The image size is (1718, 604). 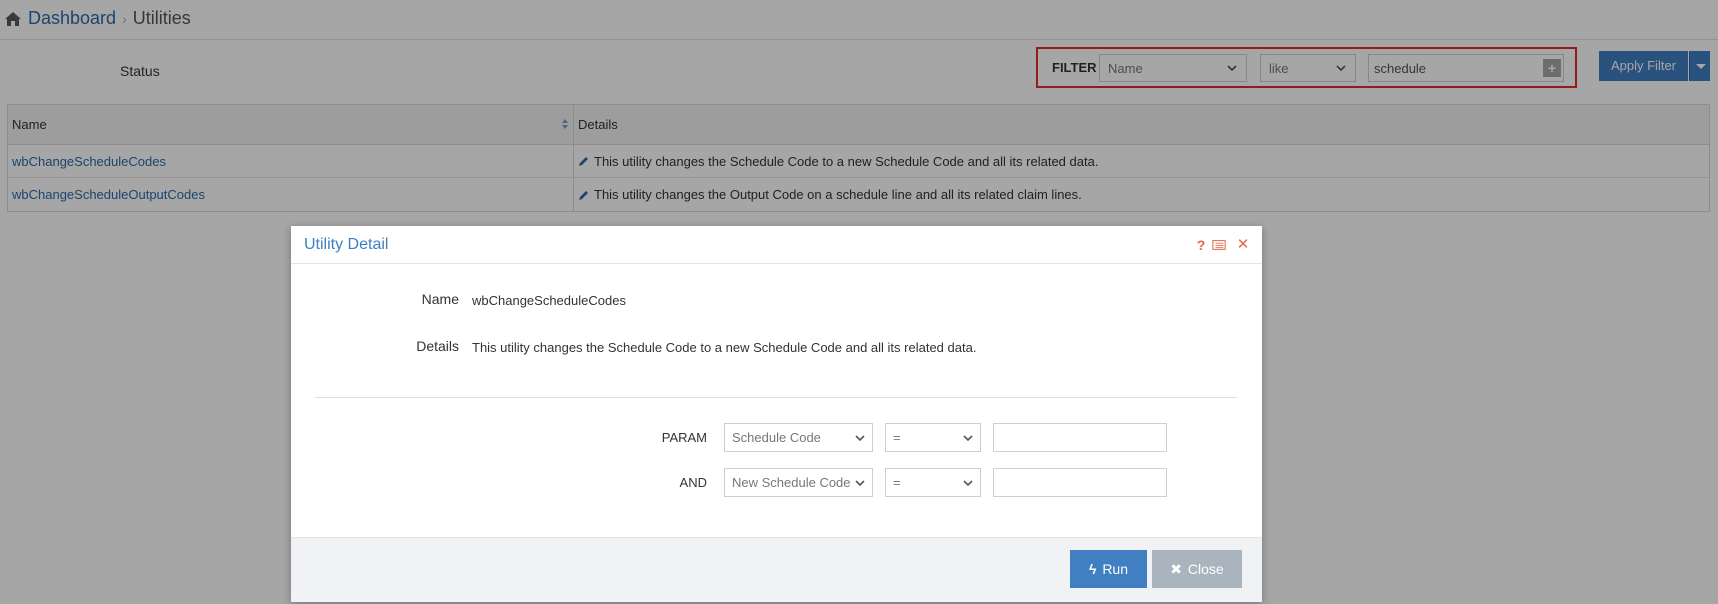 I want to click on help-icon: ?, so click(x=1201, y=245).